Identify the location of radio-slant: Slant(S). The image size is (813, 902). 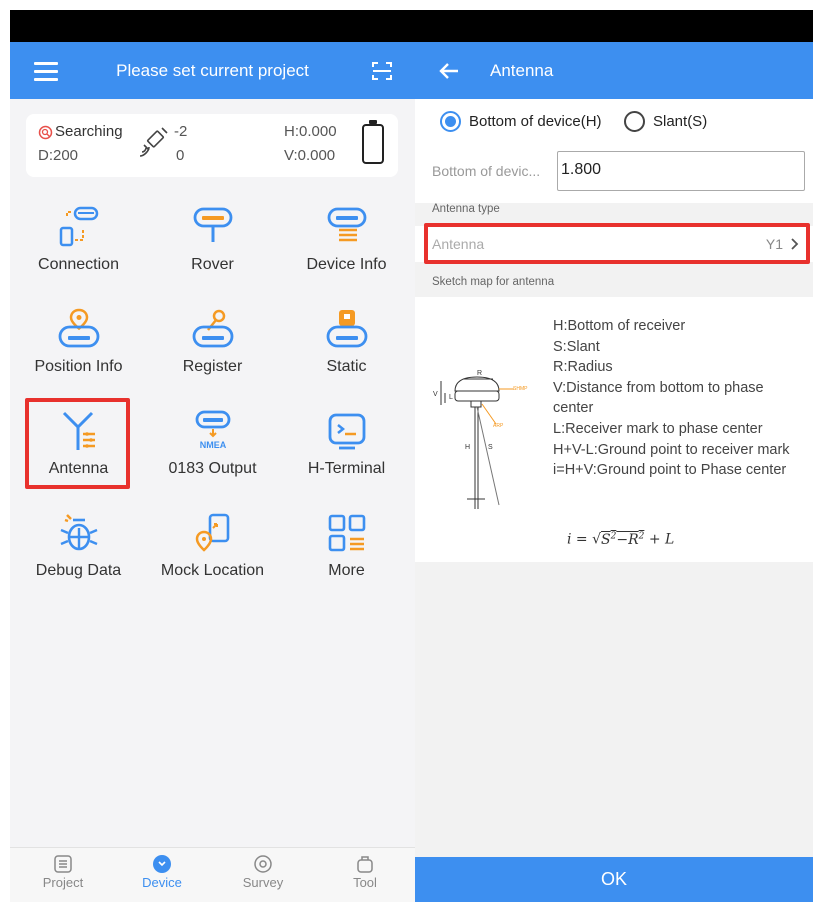
(665, 121).